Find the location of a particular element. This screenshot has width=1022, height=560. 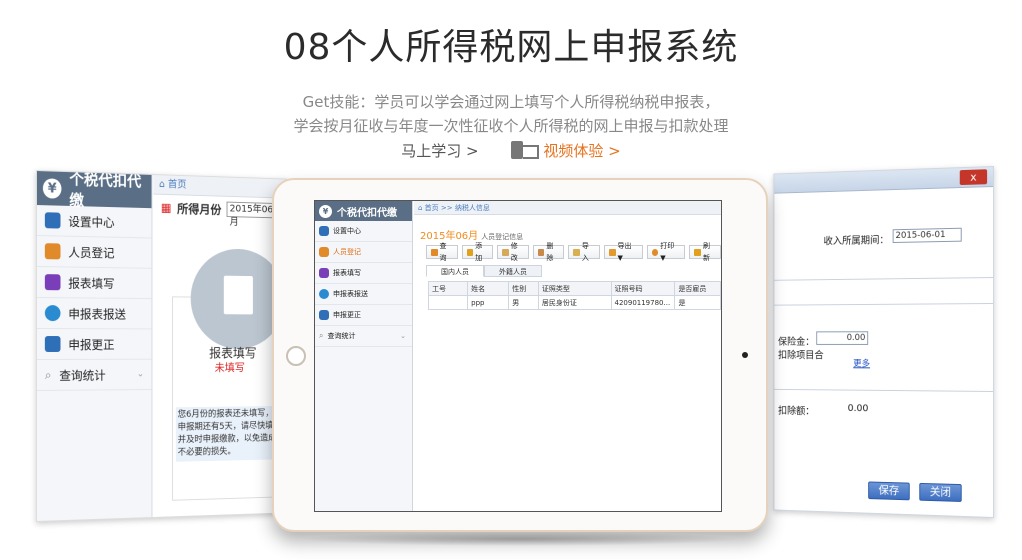

video-link-label: 视频体验 > is located at coordinates (582, 151).